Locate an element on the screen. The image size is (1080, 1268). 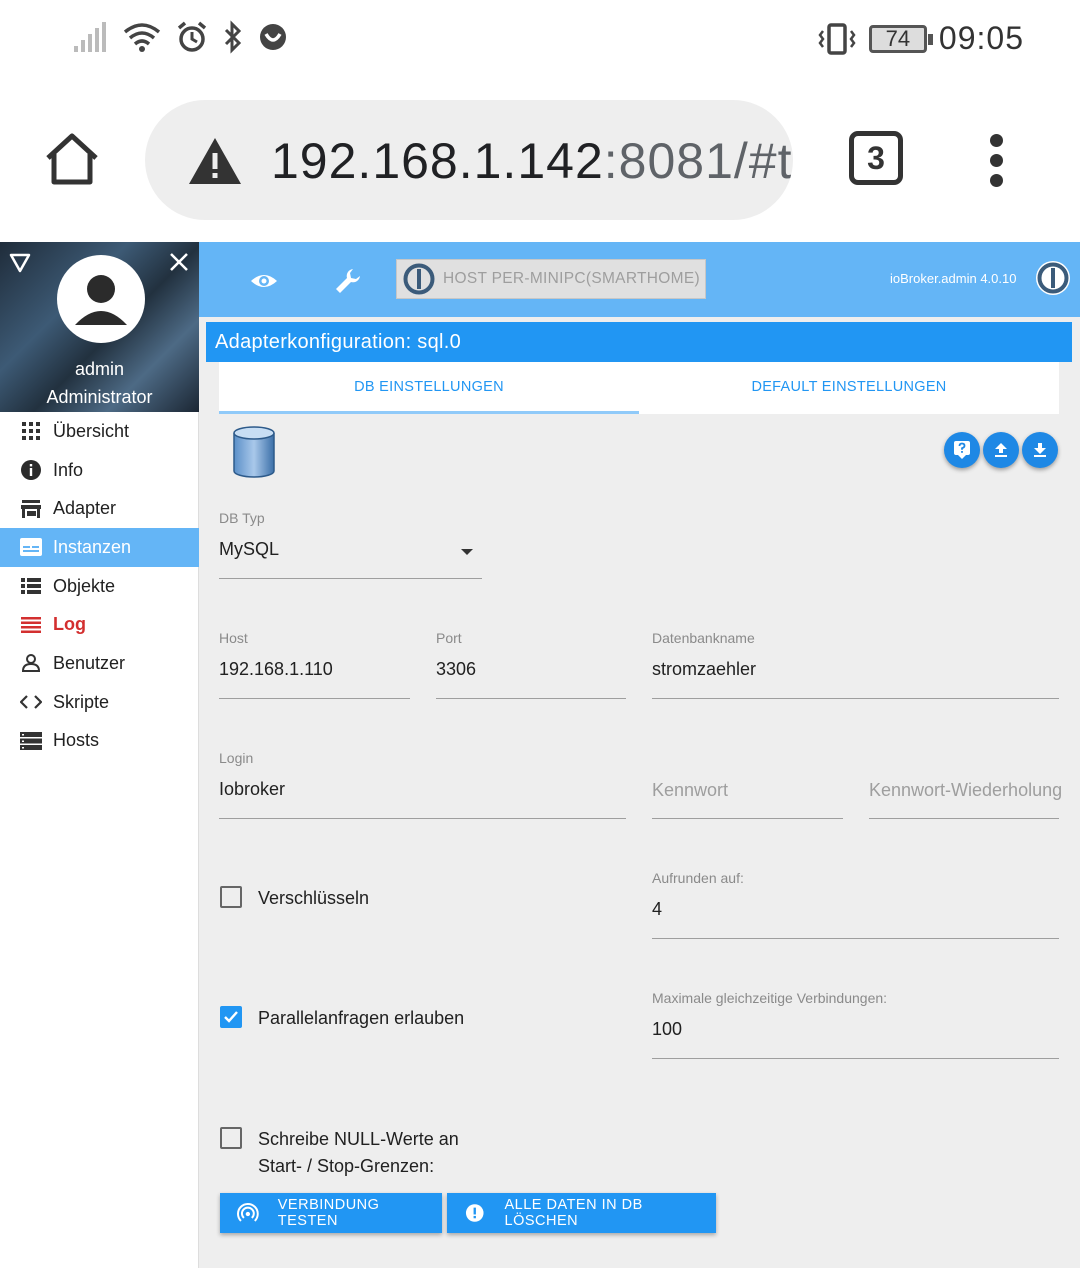
sidebar-item-skripte: Skripte is located at coordinates (99, 702).